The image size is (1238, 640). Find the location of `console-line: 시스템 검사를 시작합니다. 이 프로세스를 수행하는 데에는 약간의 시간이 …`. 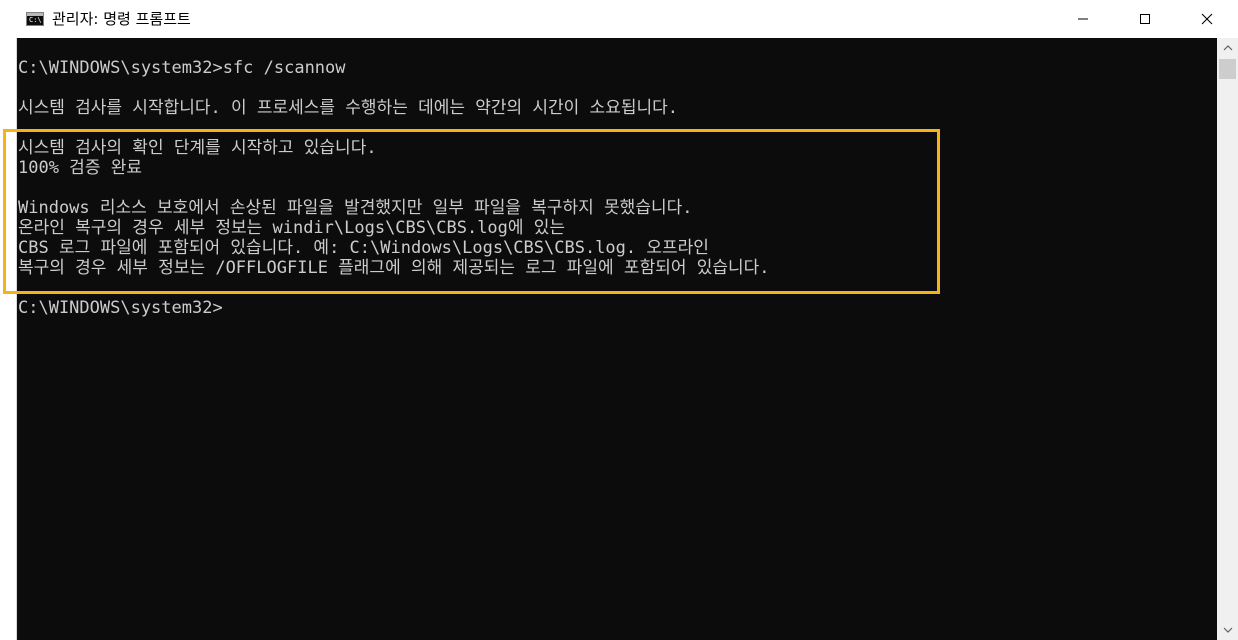

console-line: 시스템 검사를 시작합니다. 이 프로세스를 수행하는 데에는 약간의 시간이 … is located at coordinates (348, 108).